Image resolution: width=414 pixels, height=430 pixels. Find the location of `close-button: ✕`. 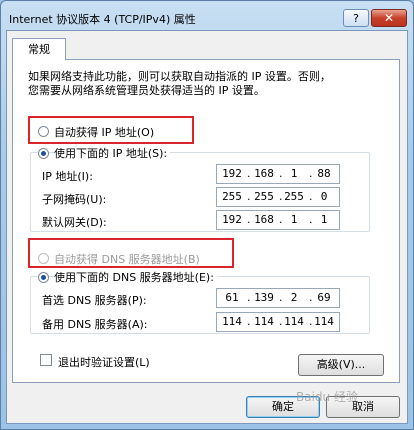

close-button: ✕ is located at coordinates (389, 18).